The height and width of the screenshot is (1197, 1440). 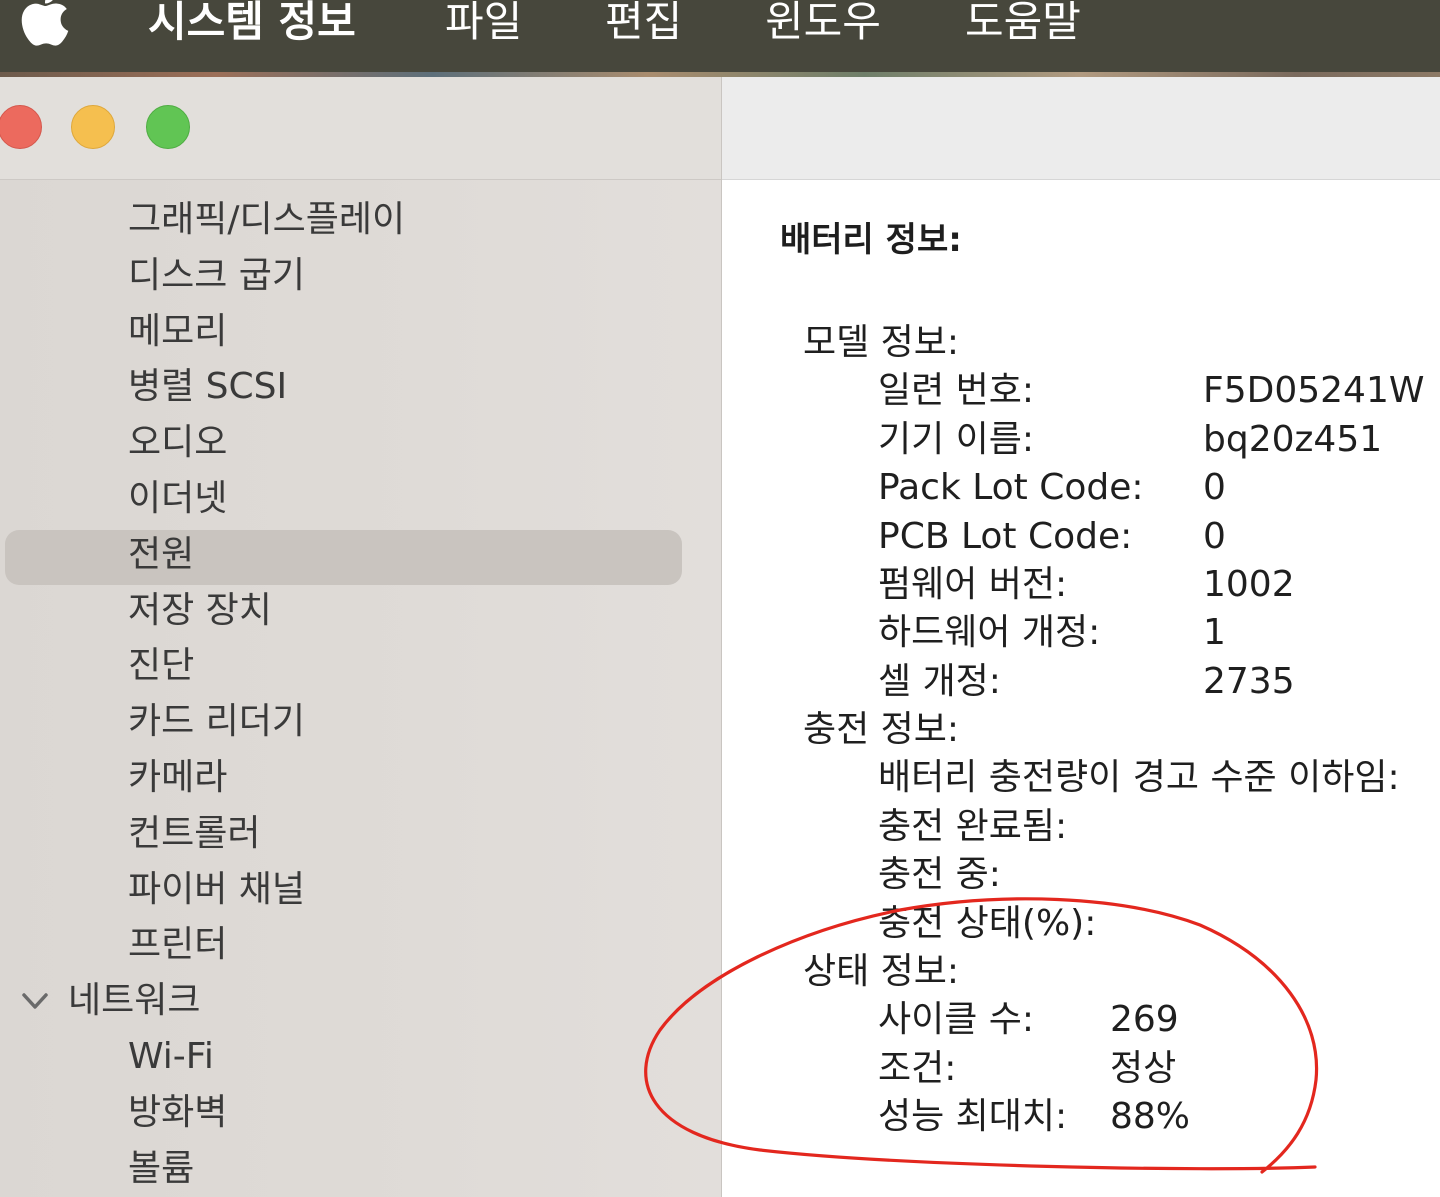 What do you see at coordinates (45, 26) in the screenshot?
I see `apple-logo-icon` at bounding box center [45, 26].